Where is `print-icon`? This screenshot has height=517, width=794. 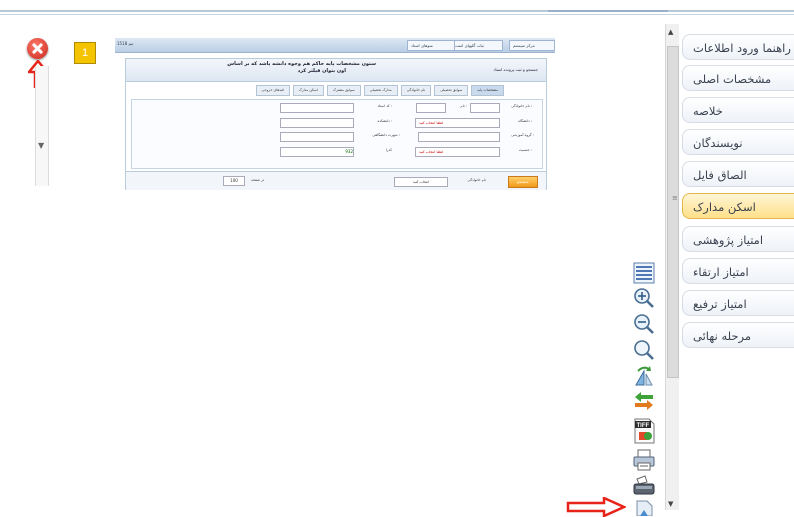
print-icon is located at coordinates (644, 460).